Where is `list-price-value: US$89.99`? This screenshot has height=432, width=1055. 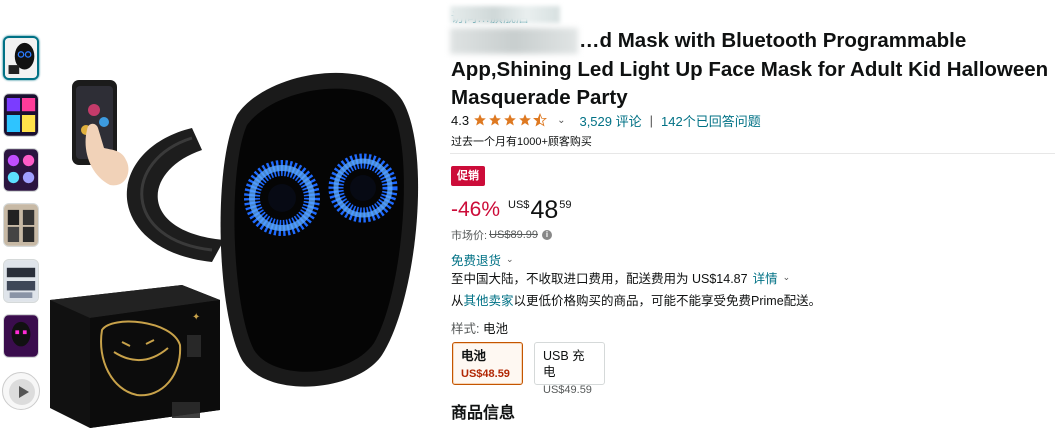 list-price-value: US$89.99 is located at coordinates (513, 235).